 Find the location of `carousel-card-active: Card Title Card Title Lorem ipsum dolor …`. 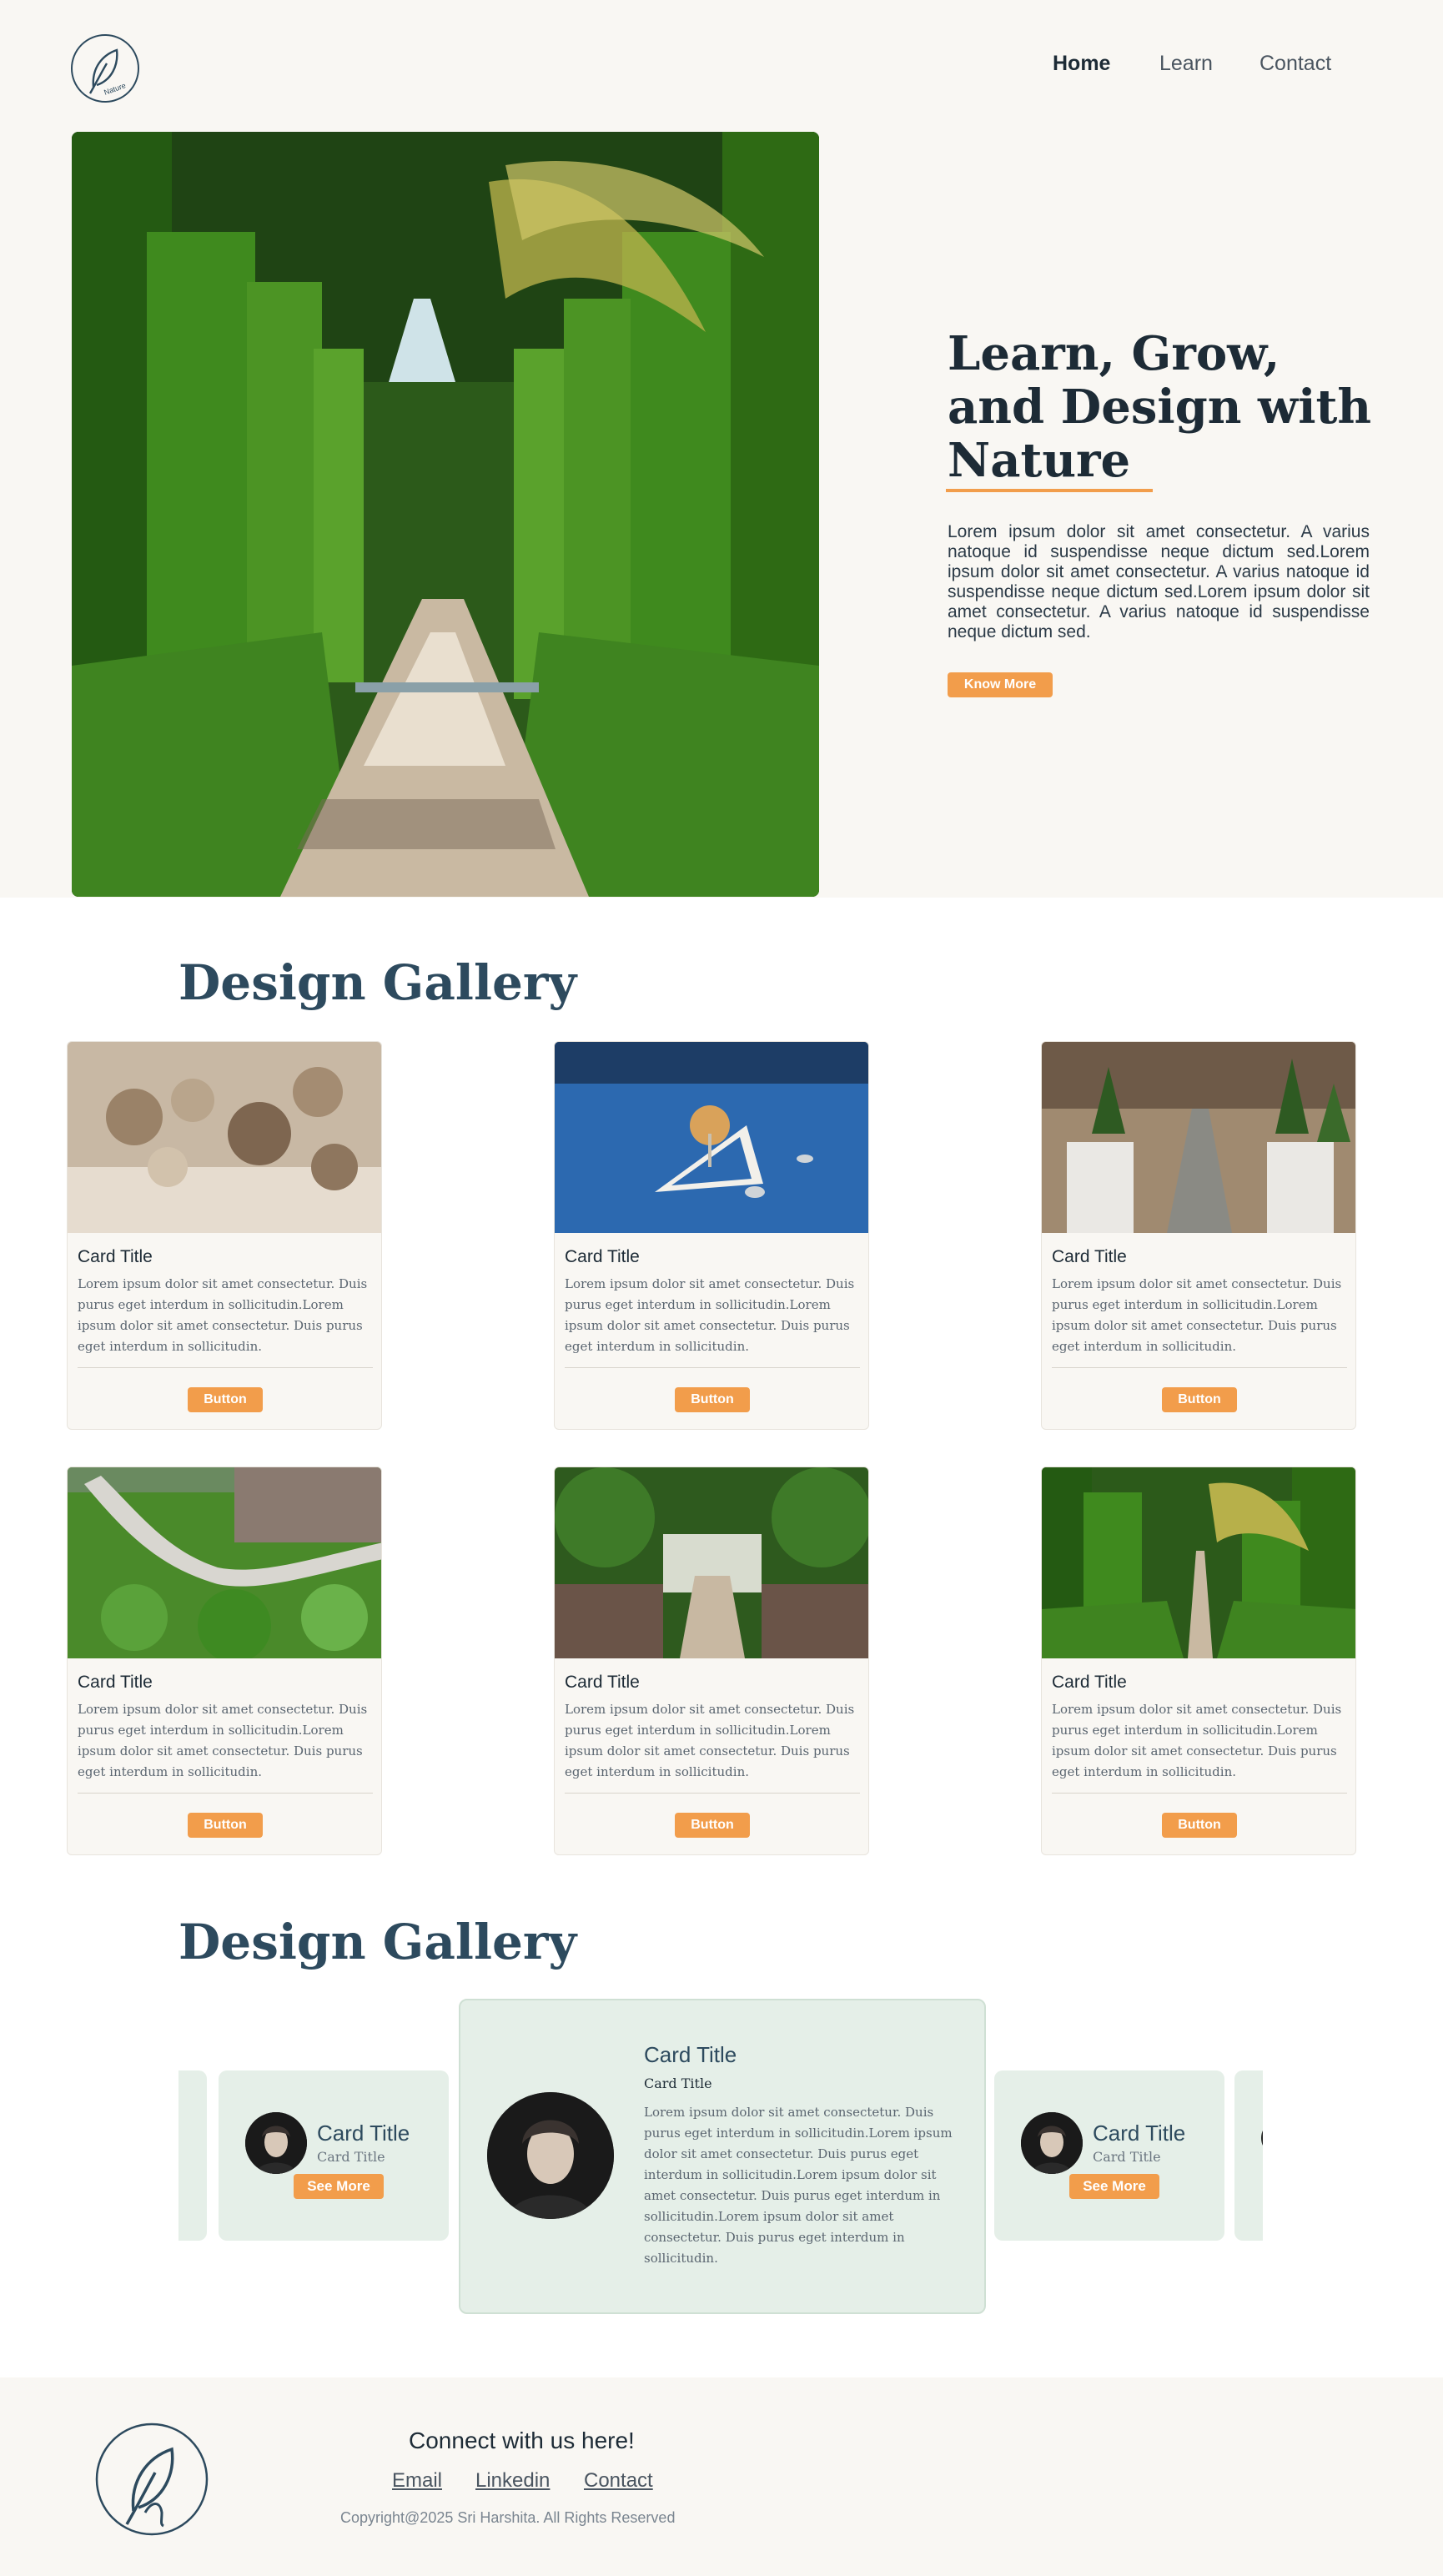

carousel-card-active: Card Title Card Title Lorem ipsum dolor … is located at coordinates (722, 2156).